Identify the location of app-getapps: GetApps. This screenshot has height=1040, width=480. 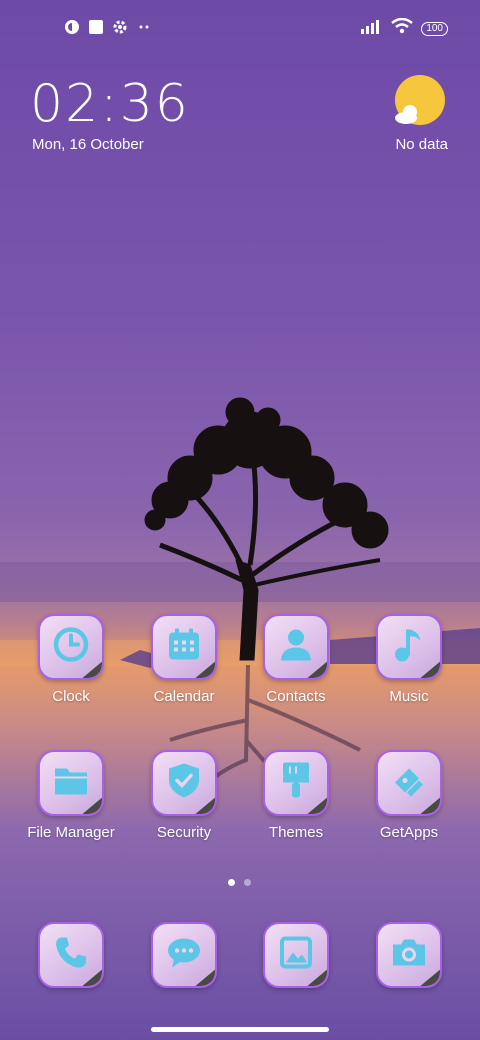
(409, 795).